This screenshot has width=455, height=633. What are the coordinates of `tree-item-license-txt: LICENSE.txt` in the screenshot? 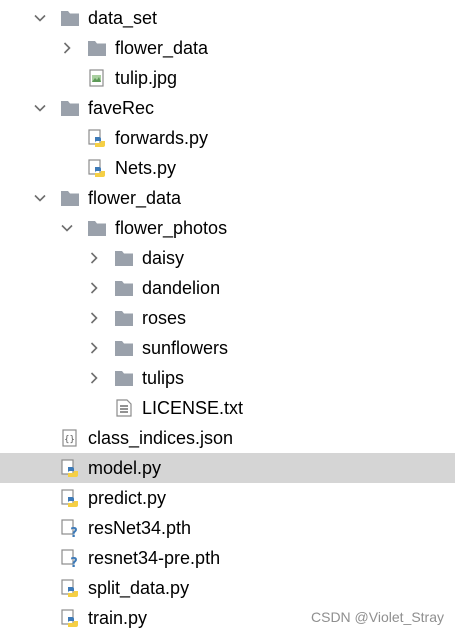 It's located at (227, 408).